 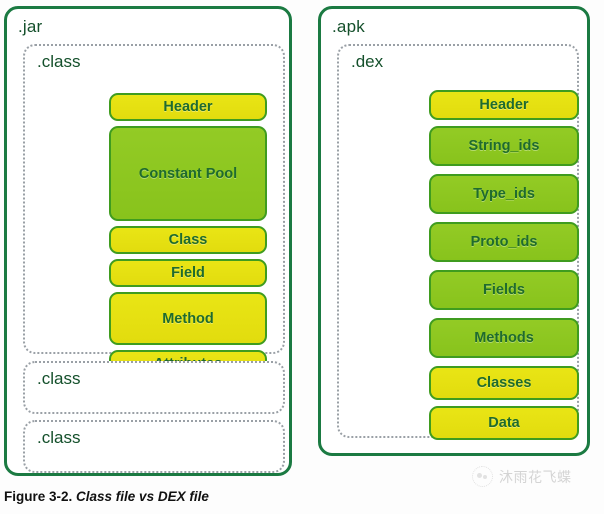 I want to click on figure-number: Figure 3-2., so click(x=38, y=496).